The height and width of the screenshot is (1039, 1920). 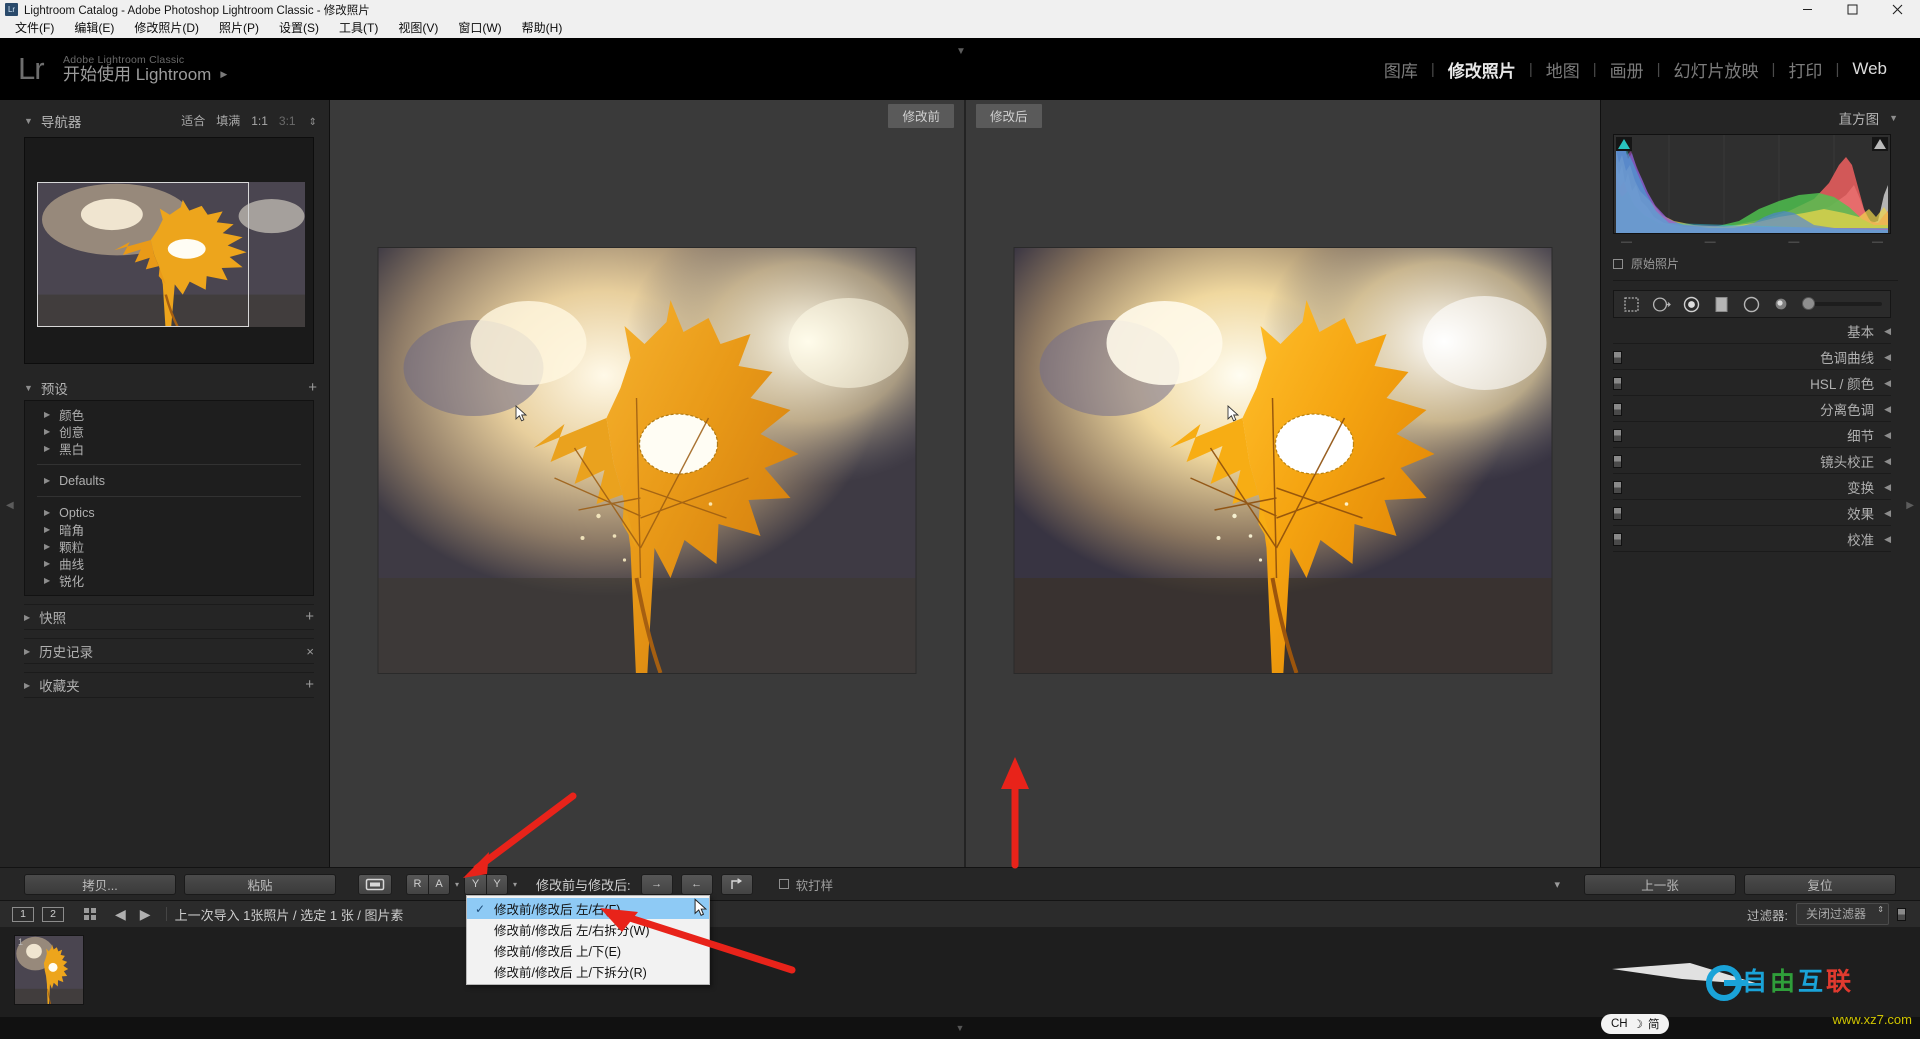 I want to click on copy-settings-right-button: →, so click(x=656, y=884).